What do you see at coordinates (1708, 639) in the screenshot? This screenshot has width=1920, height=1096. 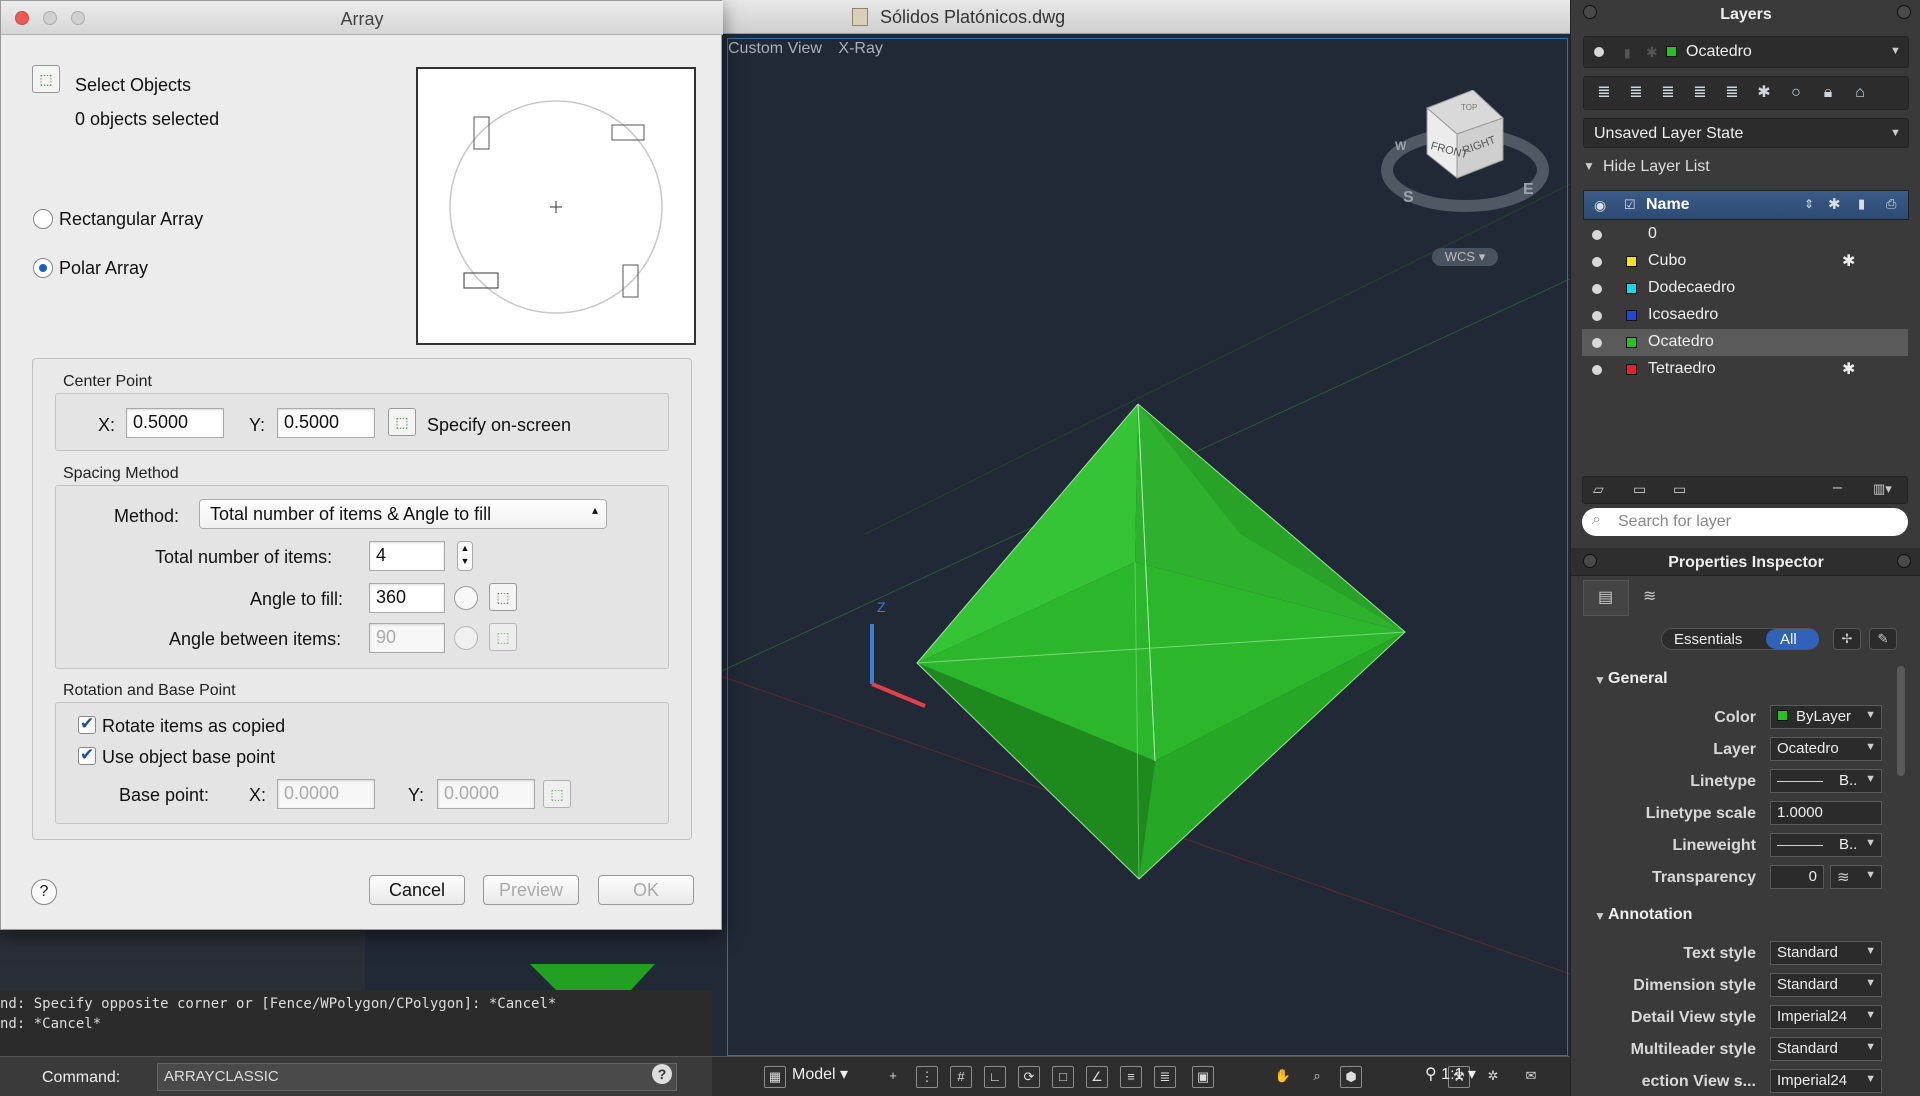 I see `essentials-tab: Essentials` at bounding box center [1708, 639].